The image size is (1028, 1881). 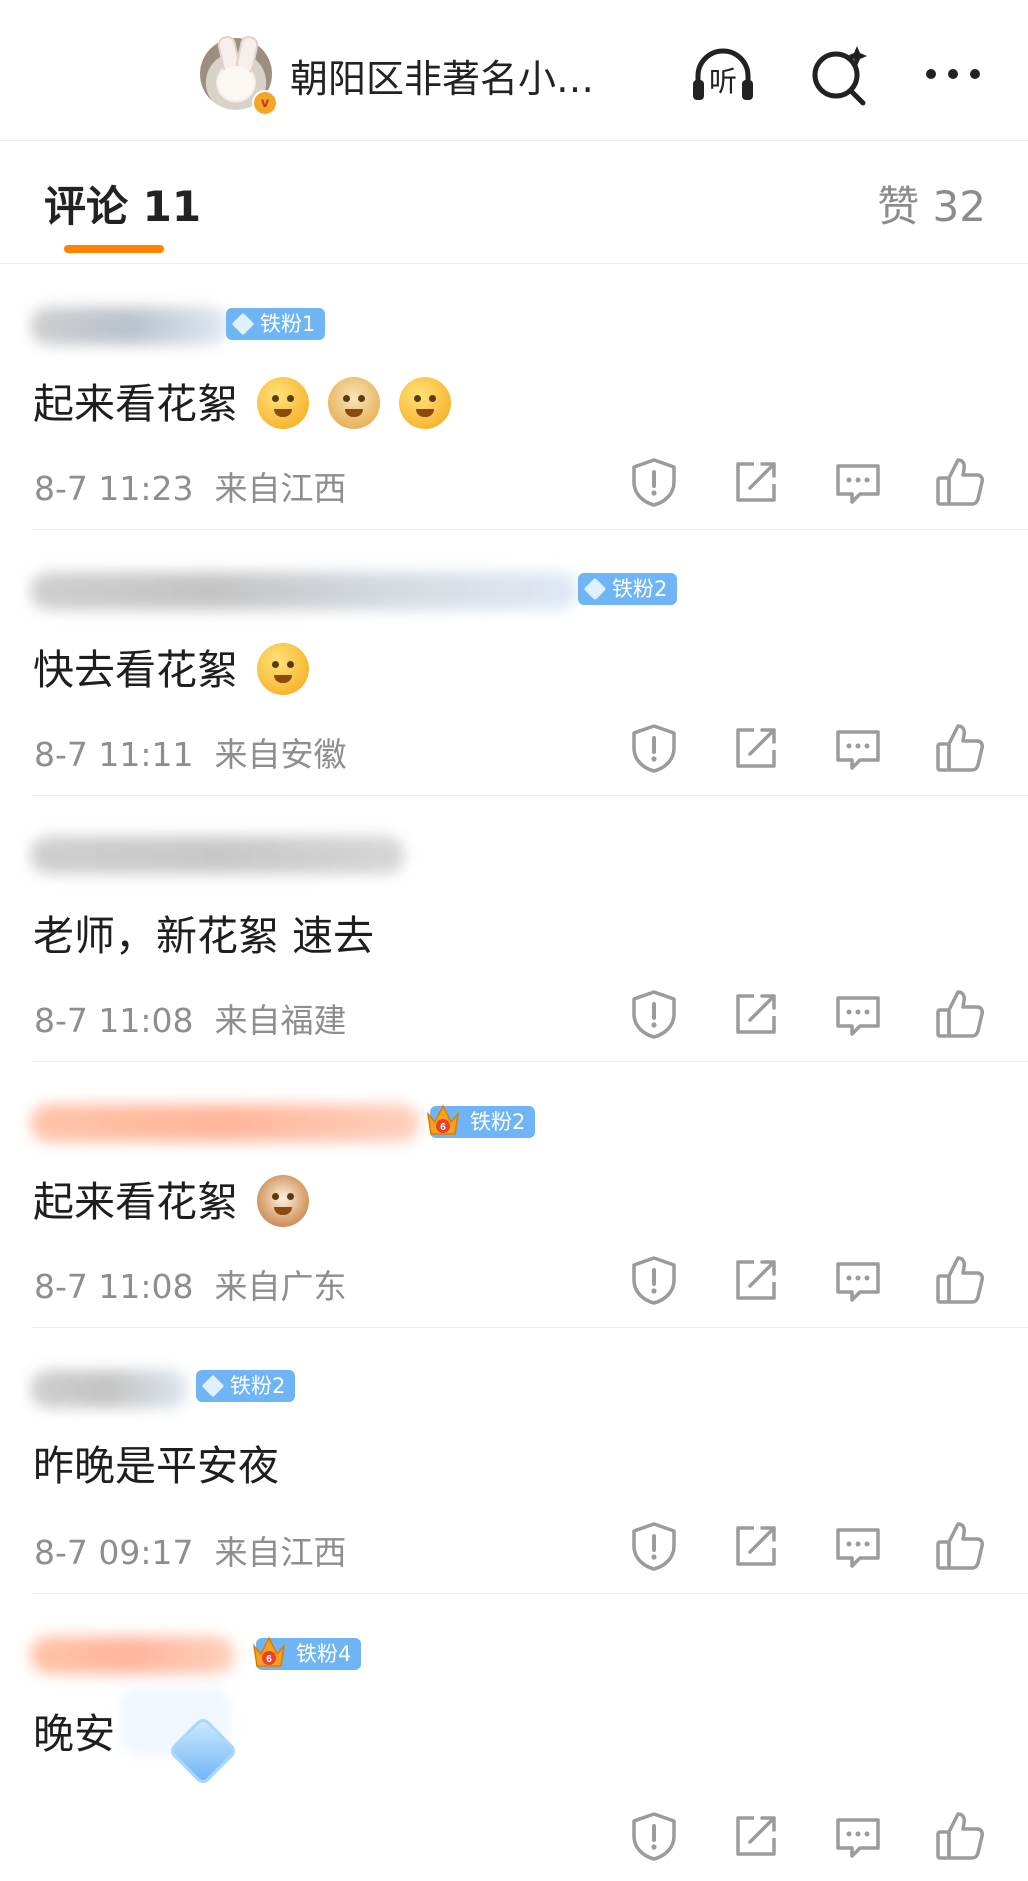 I want to click on comment-meta: 8-7 11:08 来自广东, so click(x=190, y=1284).